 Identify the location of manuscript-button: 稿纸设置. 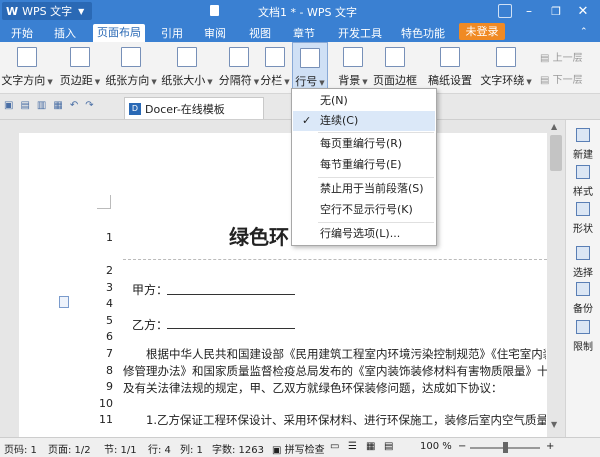
(450, 67).